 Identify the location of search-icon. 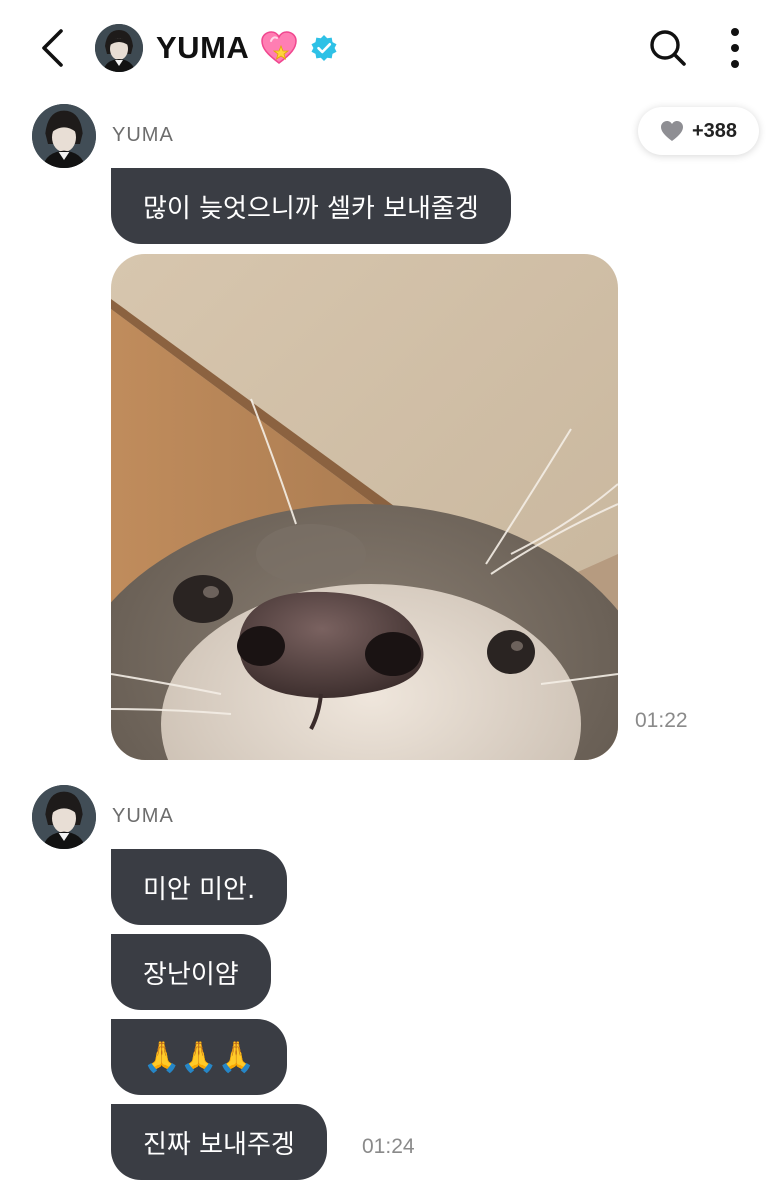
(668, 48).